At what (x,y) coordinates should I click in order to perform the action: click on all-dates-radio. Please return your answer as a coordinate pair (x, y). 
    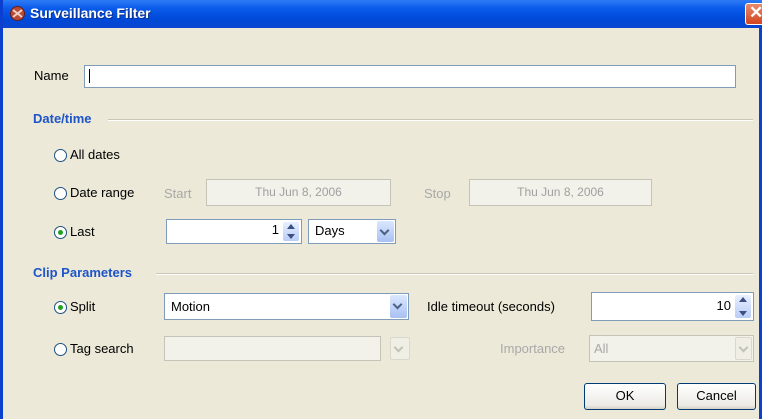
    Looking at the image, I should click on (60, 155).